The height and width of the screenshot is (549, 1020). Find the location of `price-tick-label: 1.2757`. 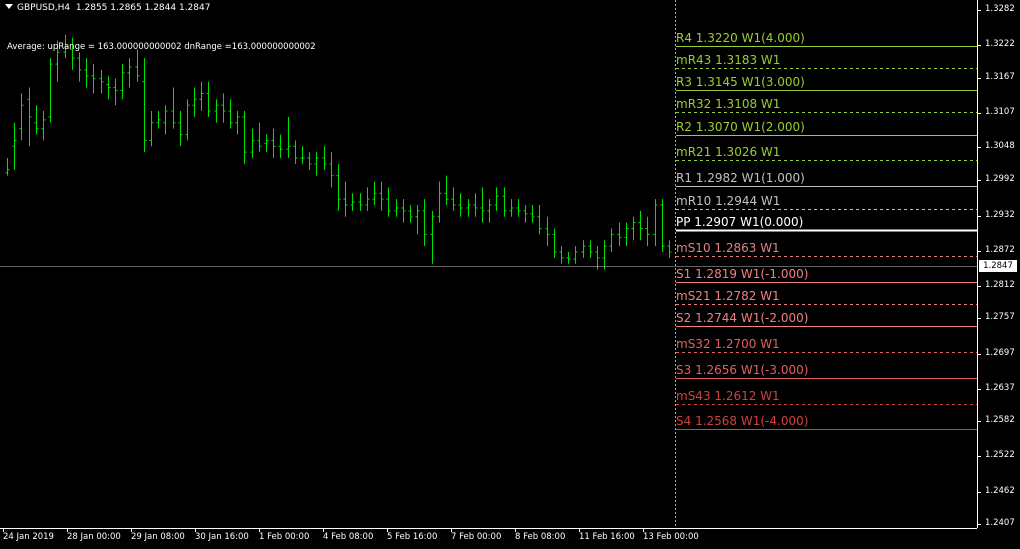

price-tick-label: 1.2757 is located at coordinates (1000, 317).